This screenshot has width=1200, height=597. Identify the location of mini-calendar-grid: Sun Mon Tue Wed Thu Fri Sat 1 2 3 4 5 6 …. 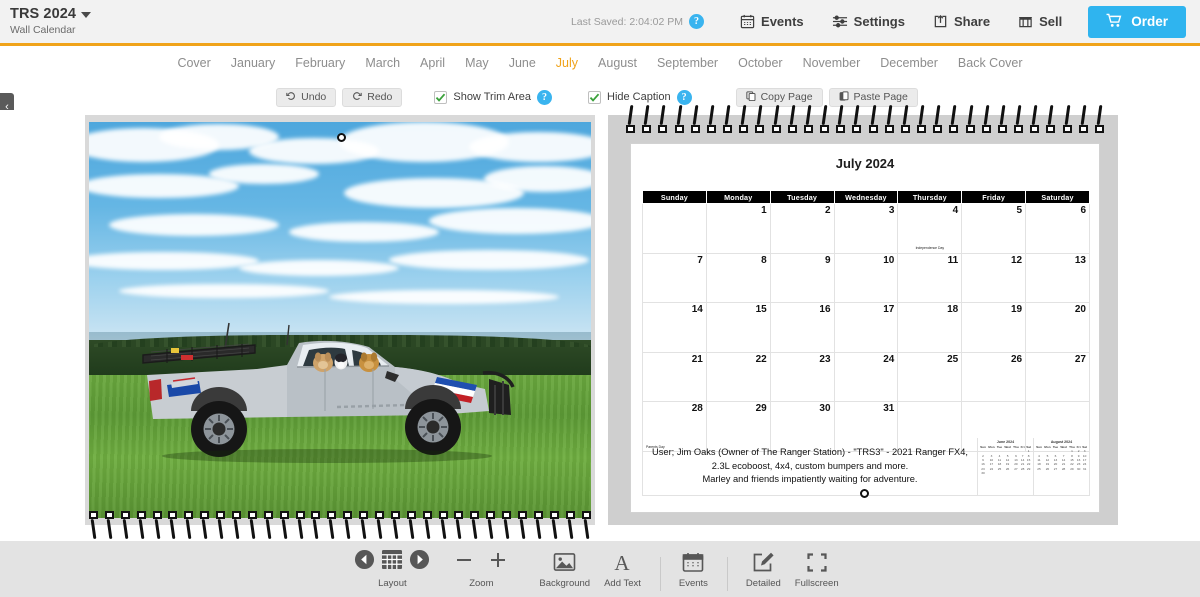
(1005, 460).